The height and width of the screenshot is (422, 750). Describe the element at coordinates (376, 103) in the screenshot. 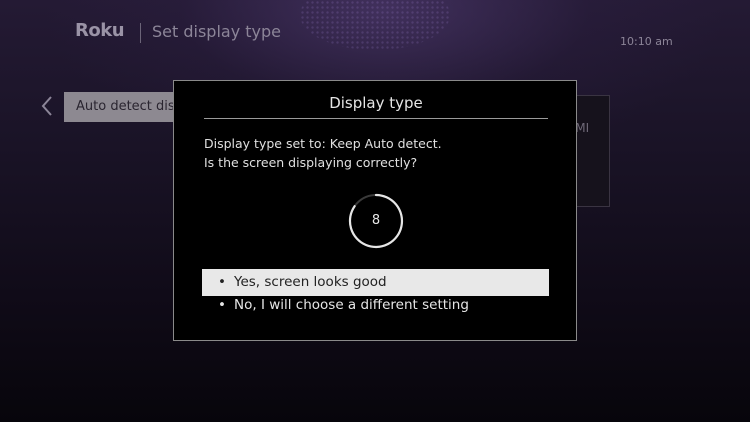

I see `dialog-title: Display type` at that location.